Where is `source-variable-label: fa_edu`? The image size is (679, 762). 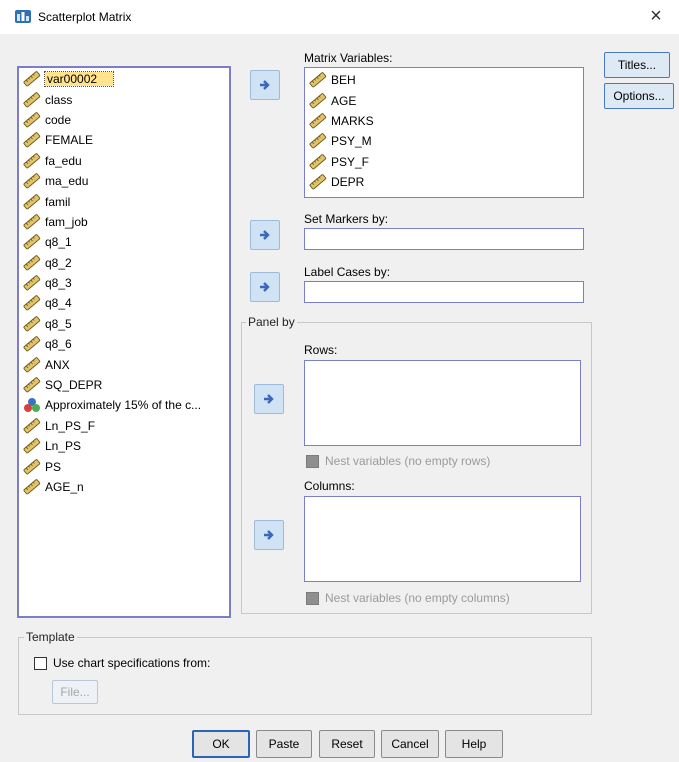 source-variable-label: fa_edu is located at coordinates (63, 160).